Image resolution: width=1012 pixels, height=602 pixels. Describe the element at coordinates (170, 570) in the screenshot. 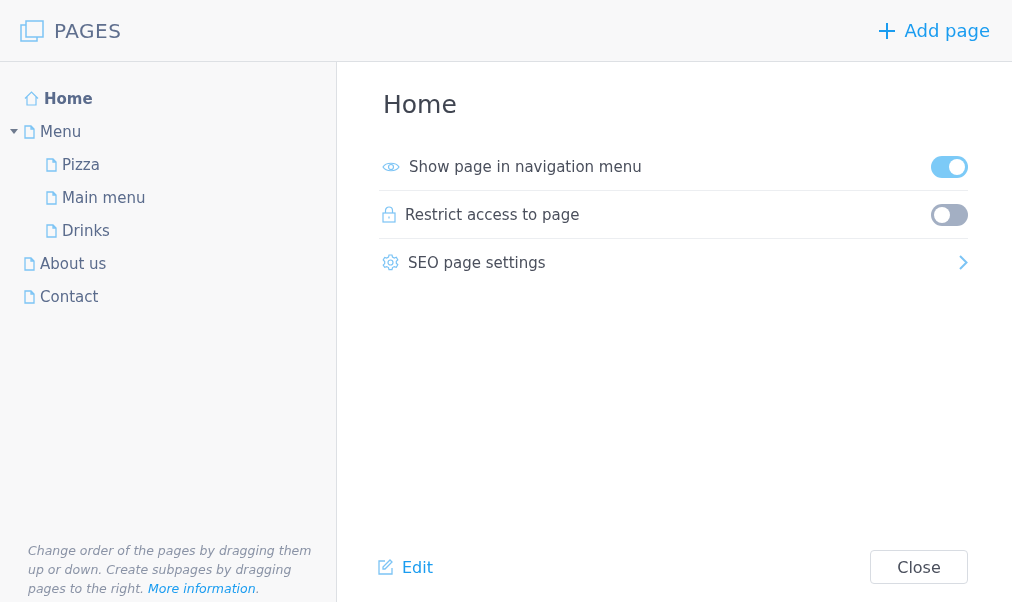

I see `help-text: Change order of the pages by dragging them up or down. Create subpages by dragging pages to the right. More information.` at that location.